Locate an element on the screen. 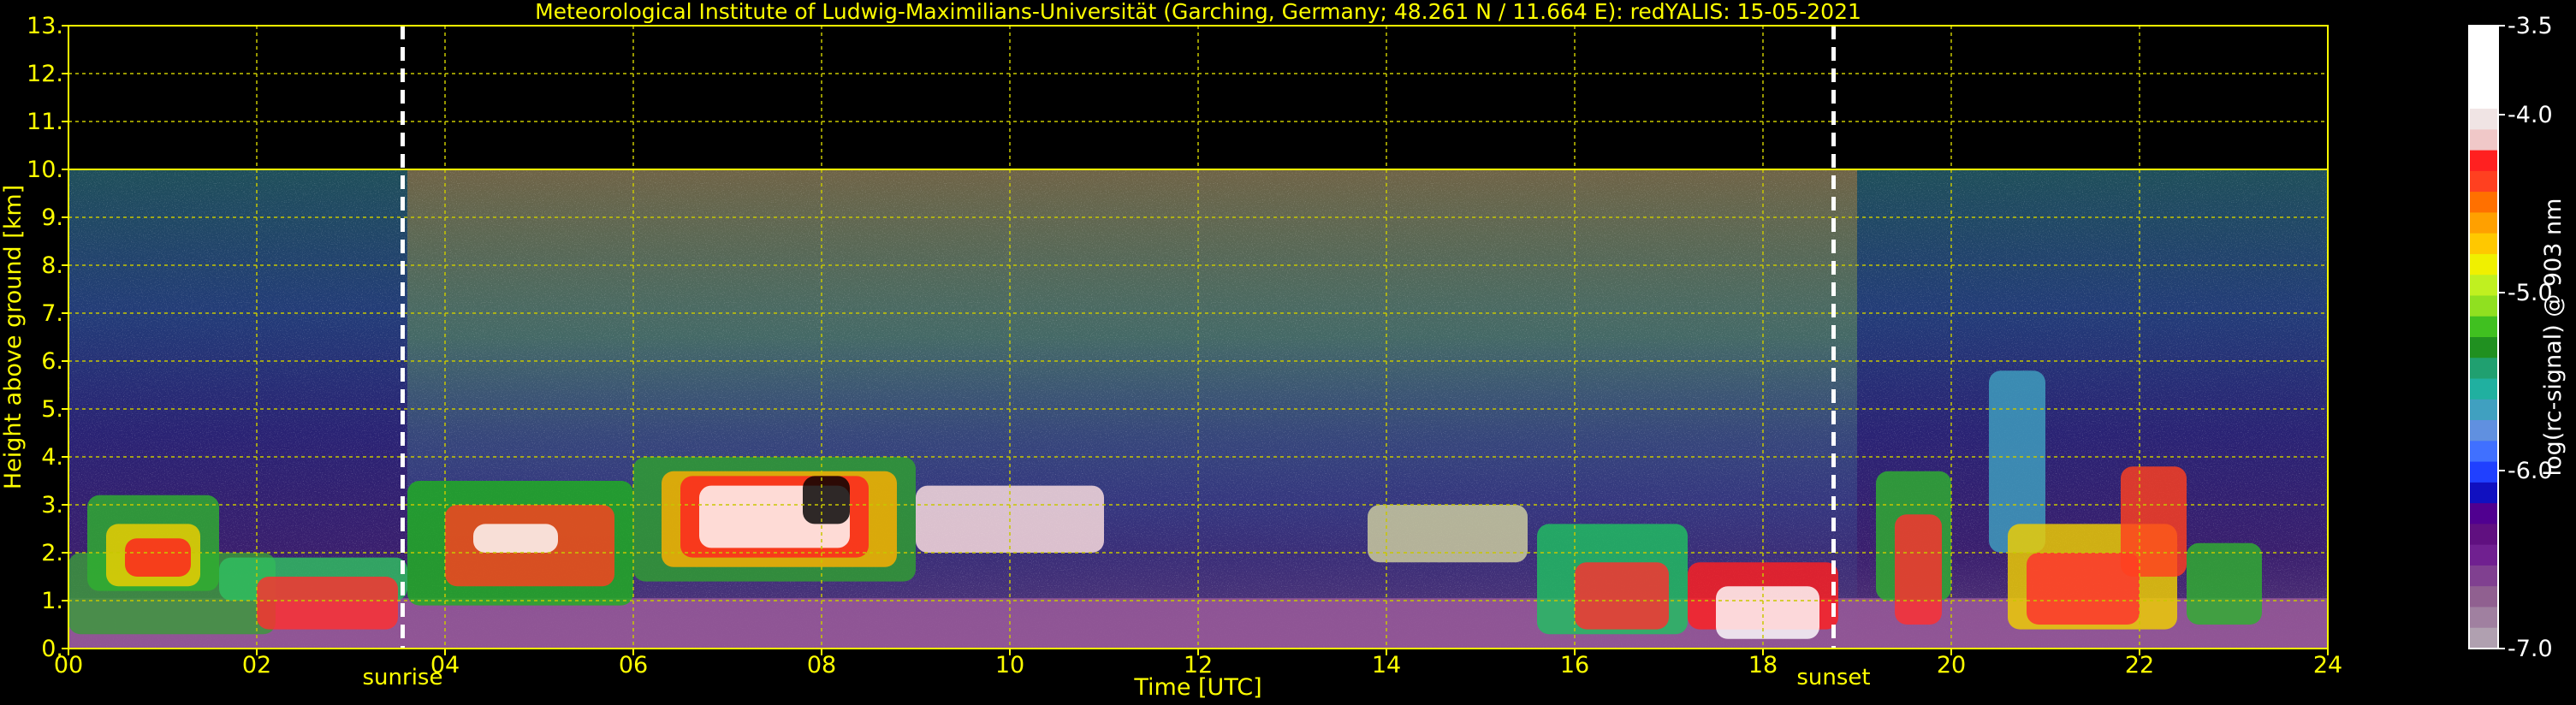  sunset-label: sunset is located at coordinates (1833, 677).